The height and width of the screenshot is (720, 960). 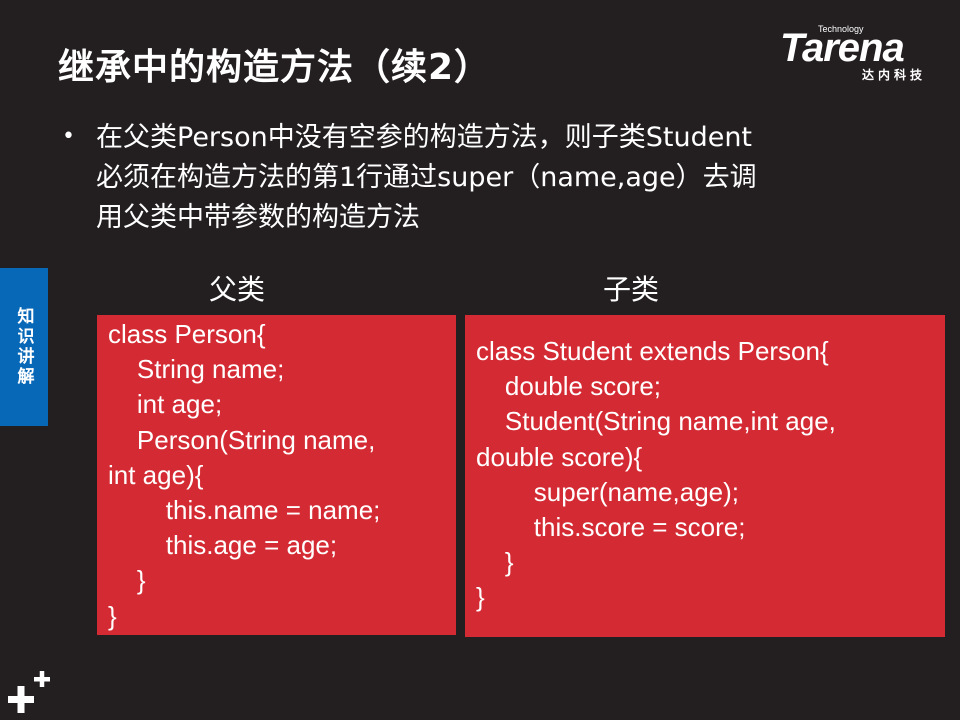 What do you see at coordinates (244, 510) in the screenshot?
I see `code-line: this.name = name;` at bounding box center [244, 510].